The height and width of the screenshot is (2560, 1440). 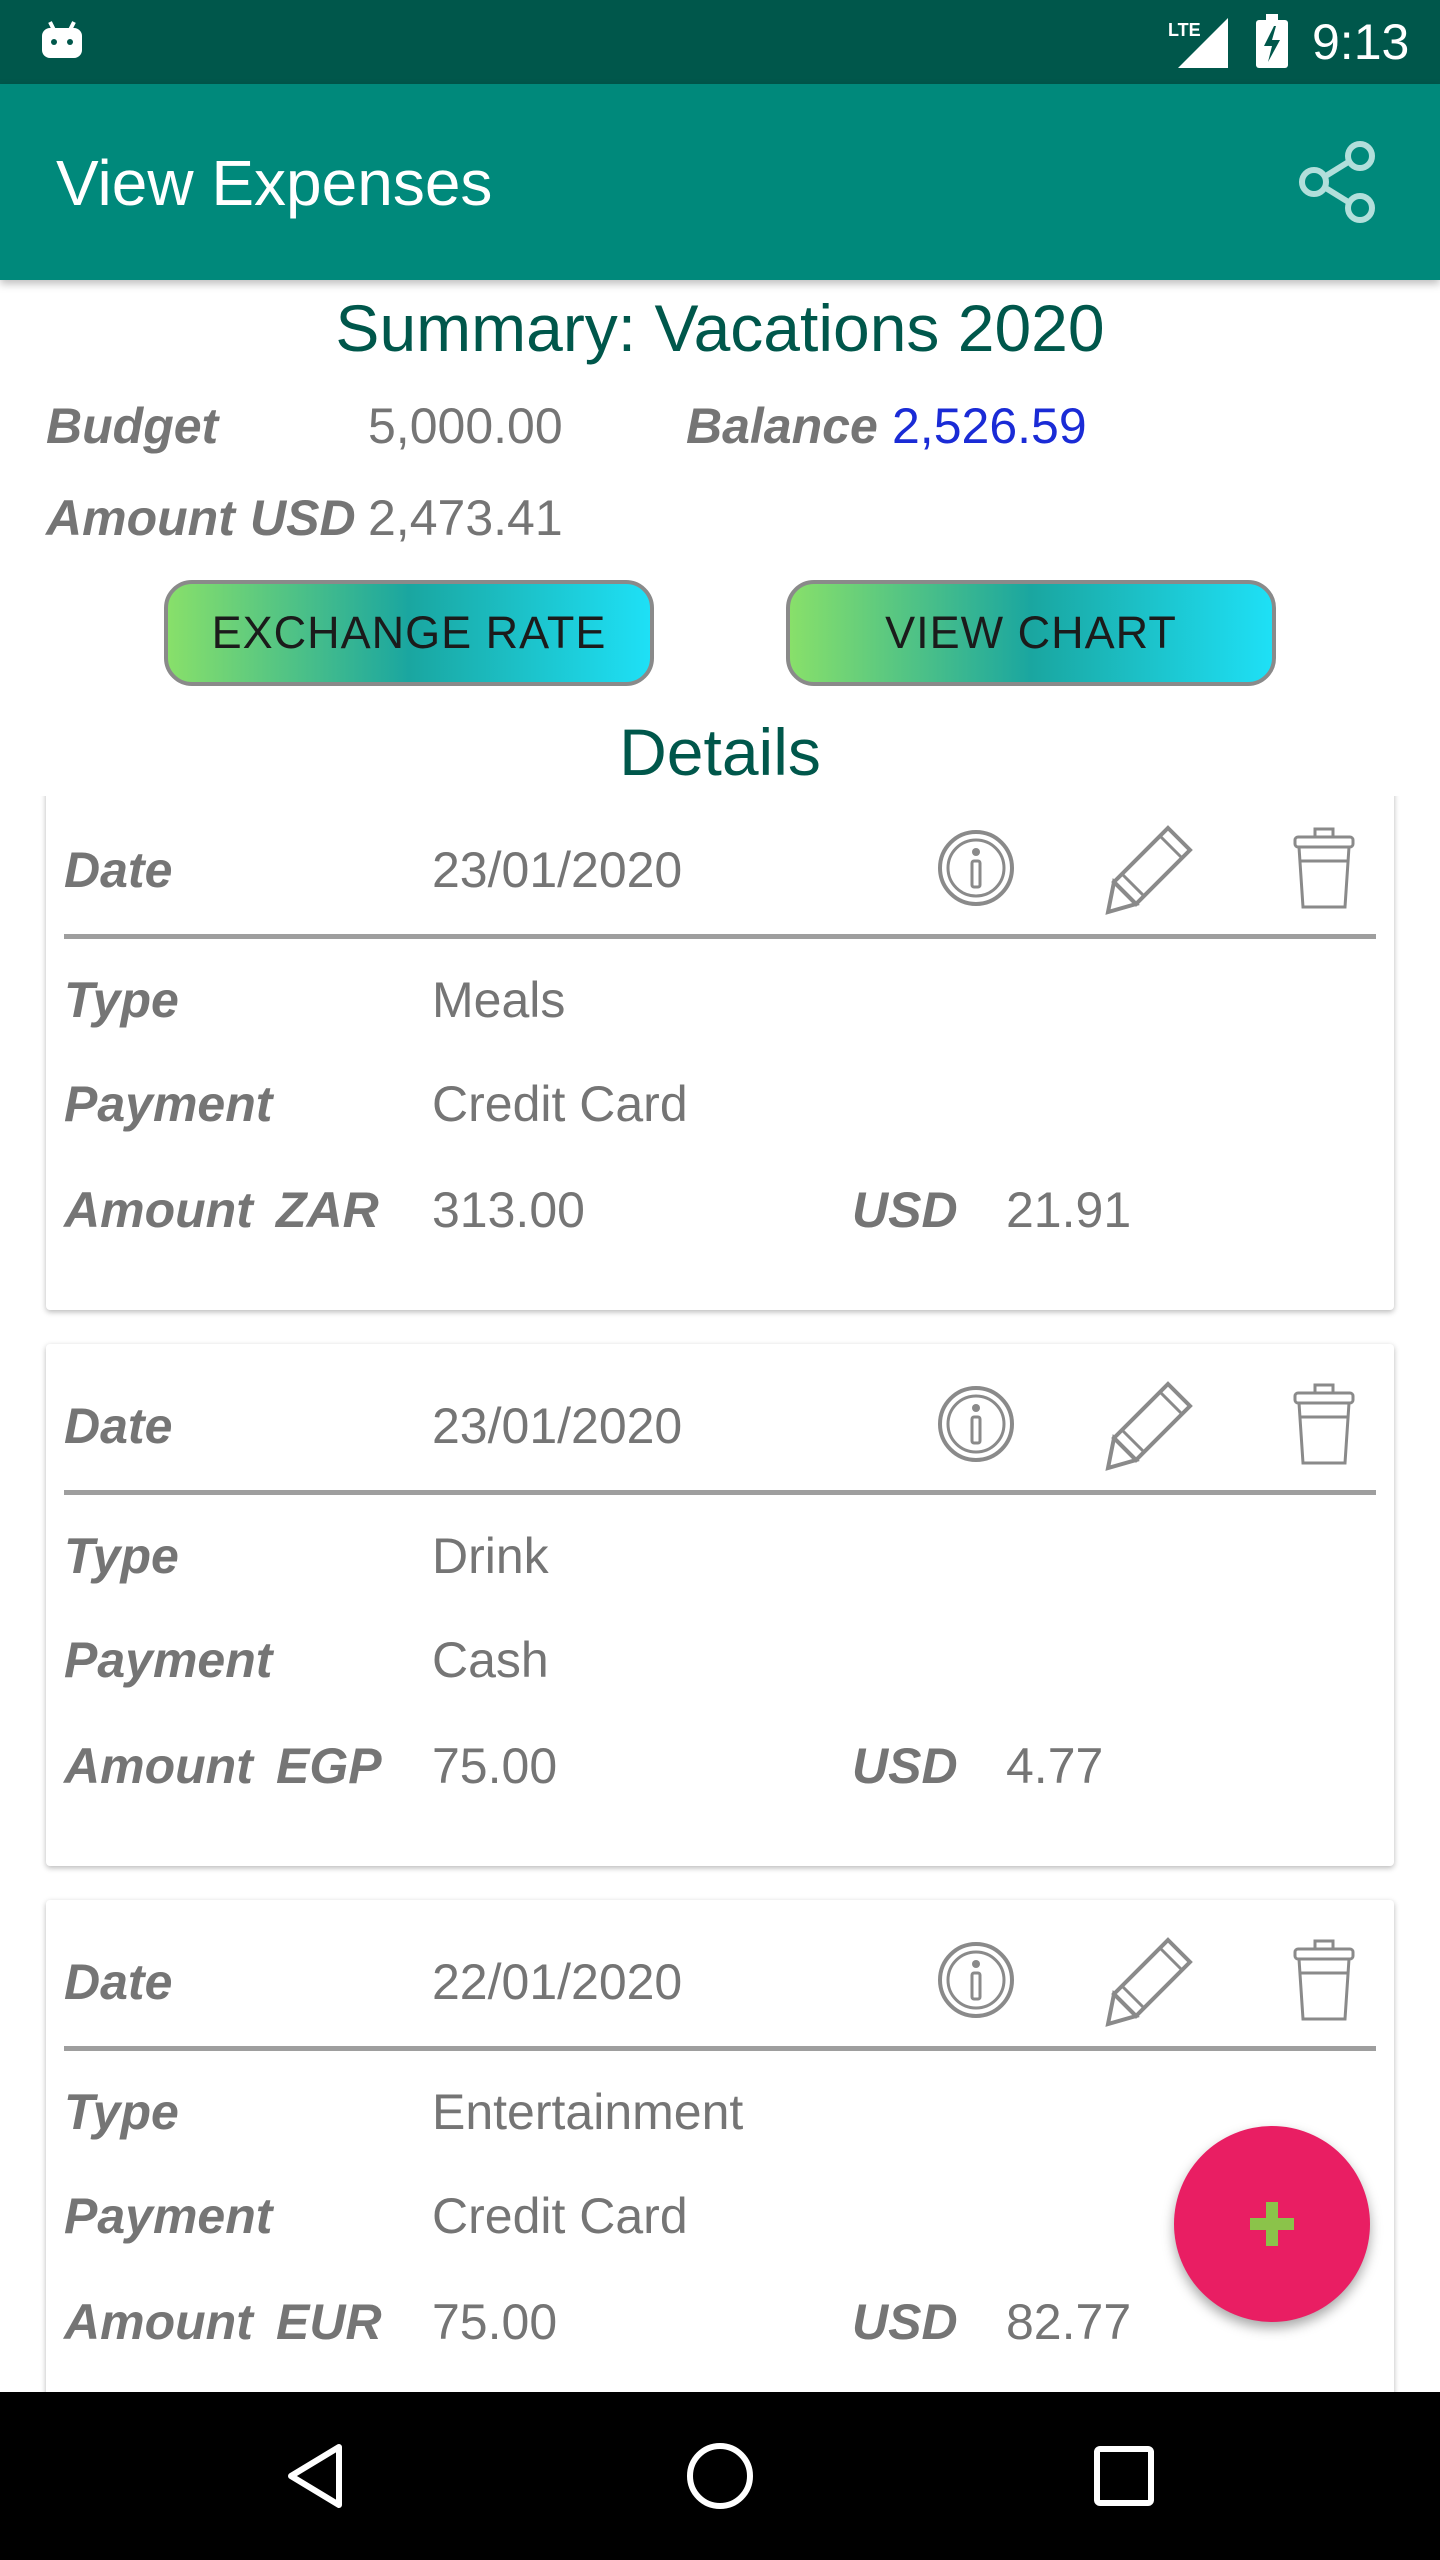 I want to click on battery-charging-icon, so click(x=1272, y=41).